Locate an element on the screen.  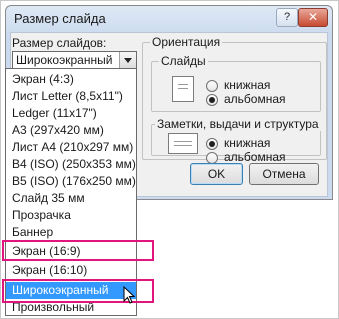
size-option: Лист A4 (210x297 мм) is located at coordinates (71, 147).